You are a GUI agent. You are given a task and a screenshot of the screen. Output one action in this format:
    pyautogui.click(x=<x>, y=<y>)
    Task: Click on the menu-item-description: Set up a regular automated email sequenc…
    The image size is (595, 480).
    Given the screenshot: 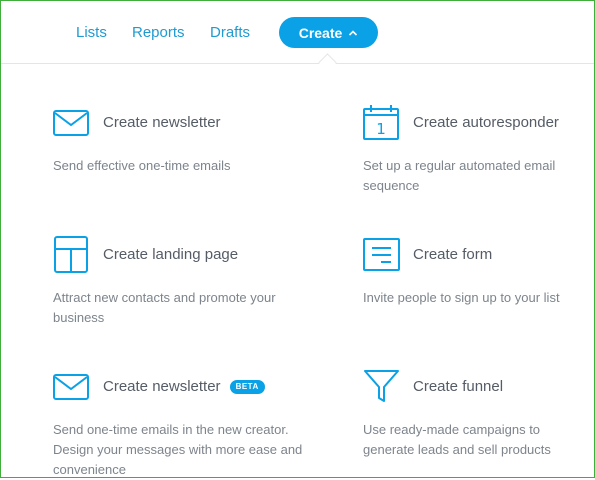 What is the action you would take?
    pyautogui.click(x=459, y=175)
    